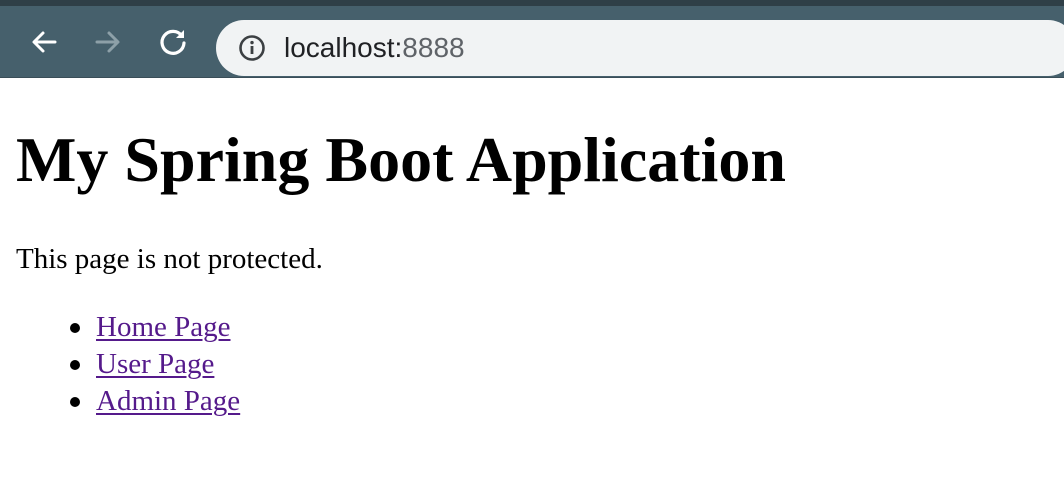 The image size is (1064, 488). I want to click on page-description: This page is not protected., so click(169, 259).